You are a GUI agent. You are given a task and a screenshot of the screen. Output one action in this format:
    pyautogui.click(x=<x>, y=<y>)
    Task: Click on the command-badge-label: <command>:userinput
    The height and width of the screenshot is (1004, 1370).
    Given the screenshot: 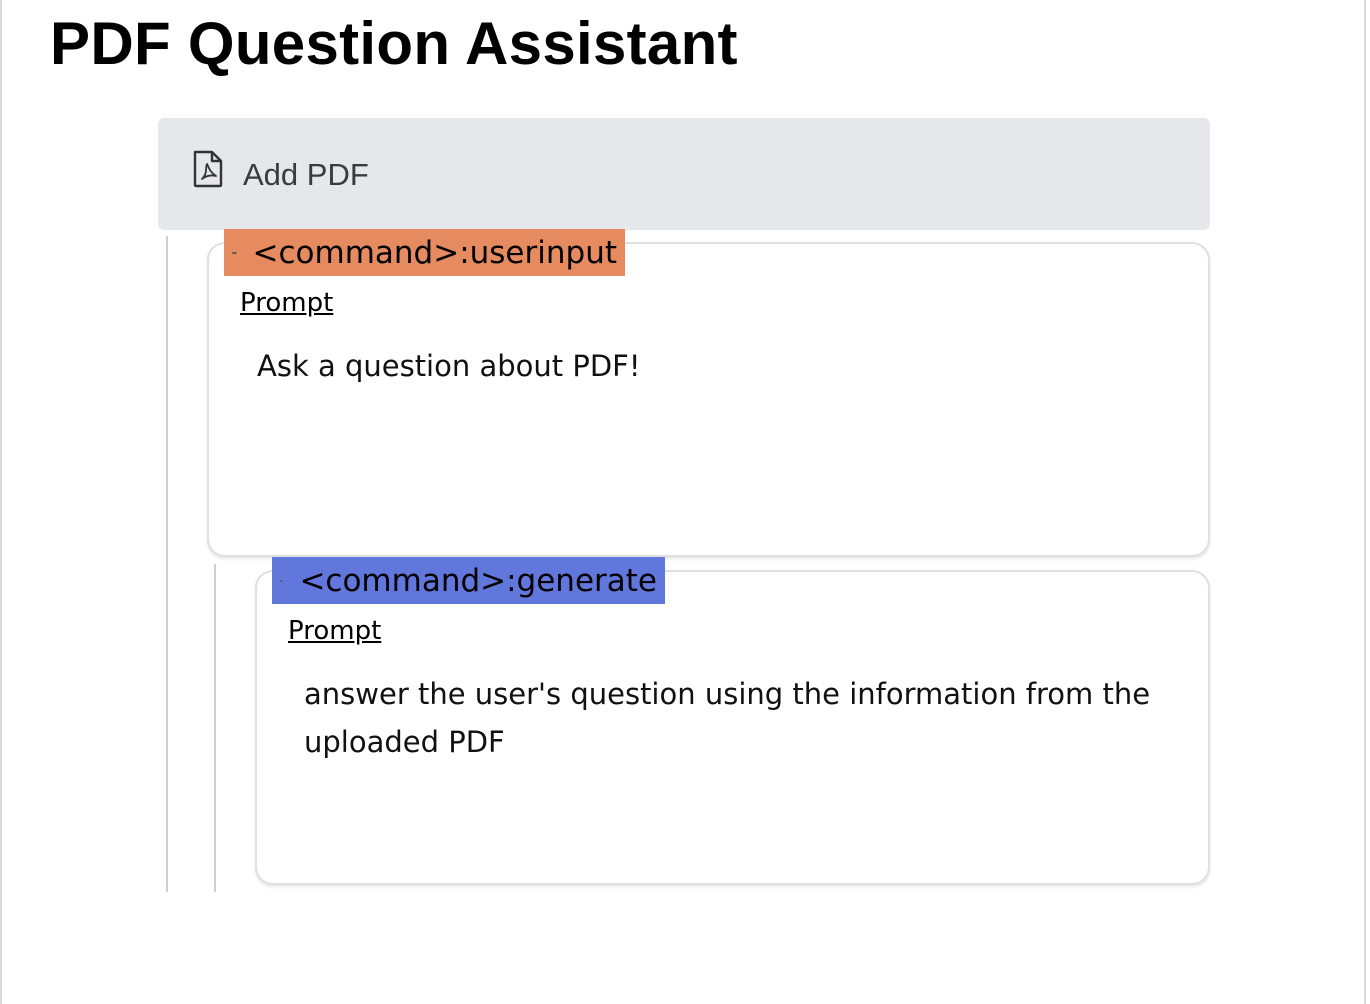 What is the action you would take?
    pyautogui.click(x=434, y=252)
    